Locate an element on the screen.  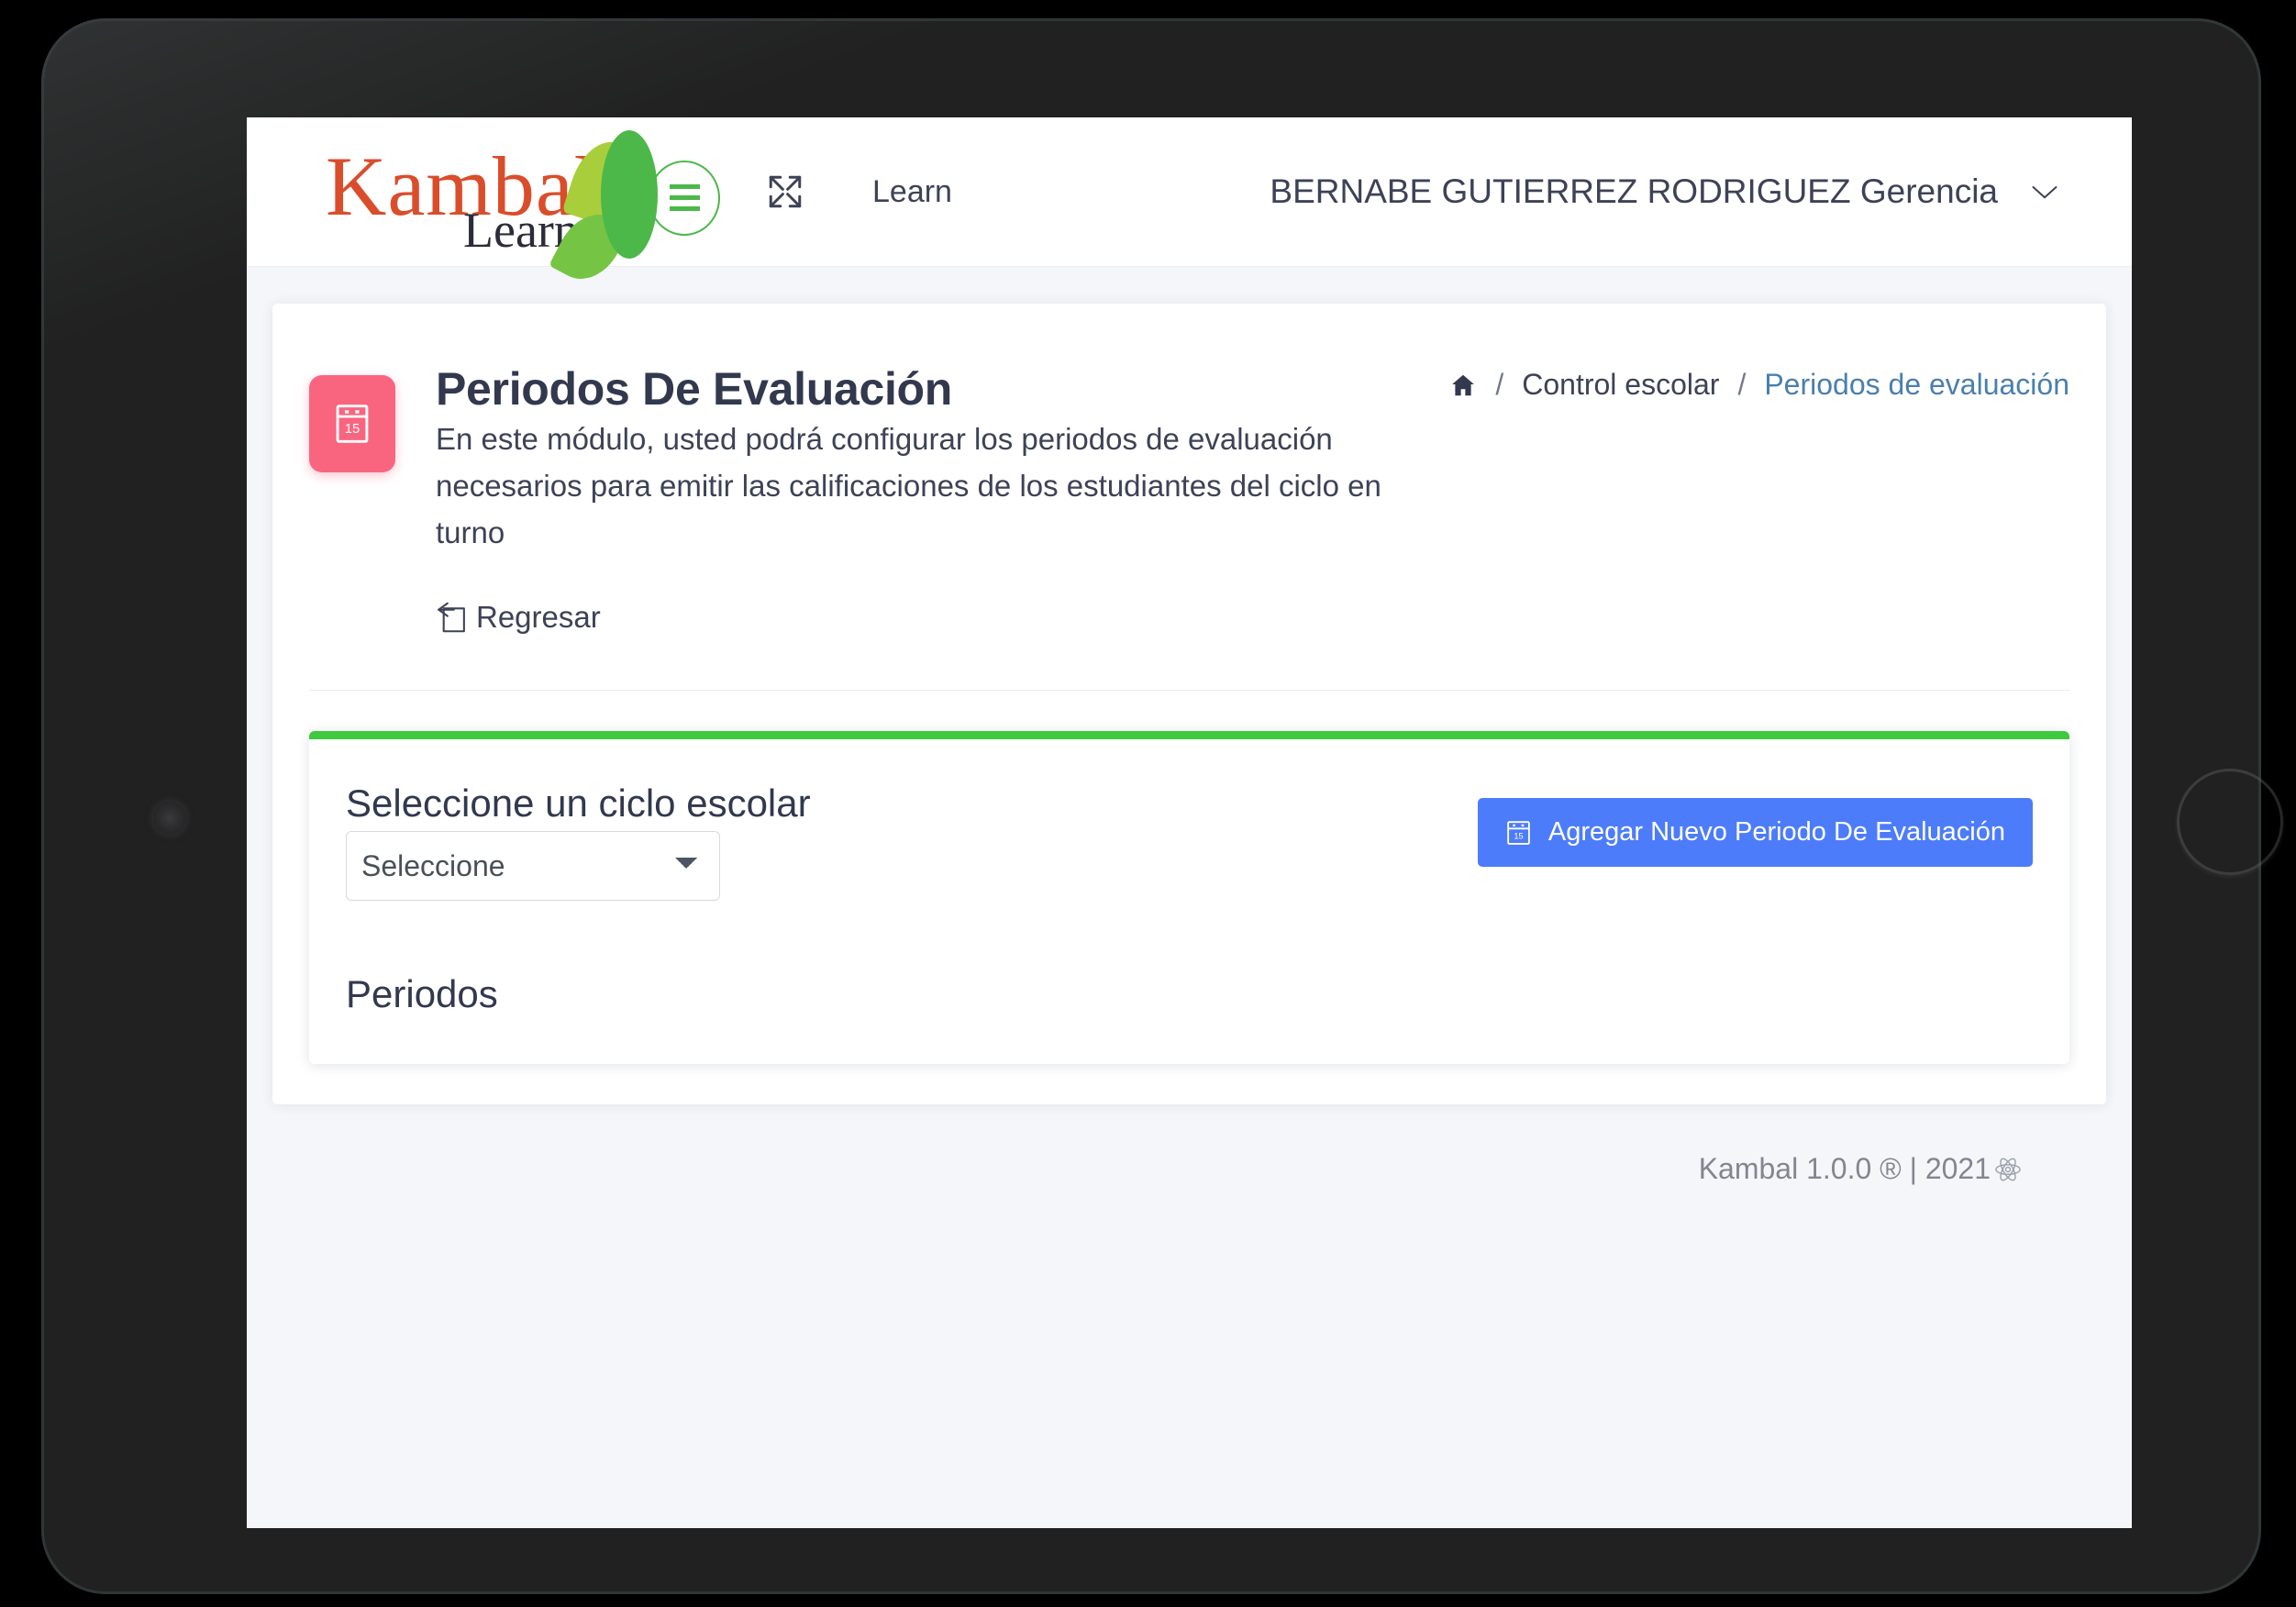
user-menu-label: BERNABE GUTIERREZ RODRIGUEZ Gerencia is located at coordinates (1634, 191).